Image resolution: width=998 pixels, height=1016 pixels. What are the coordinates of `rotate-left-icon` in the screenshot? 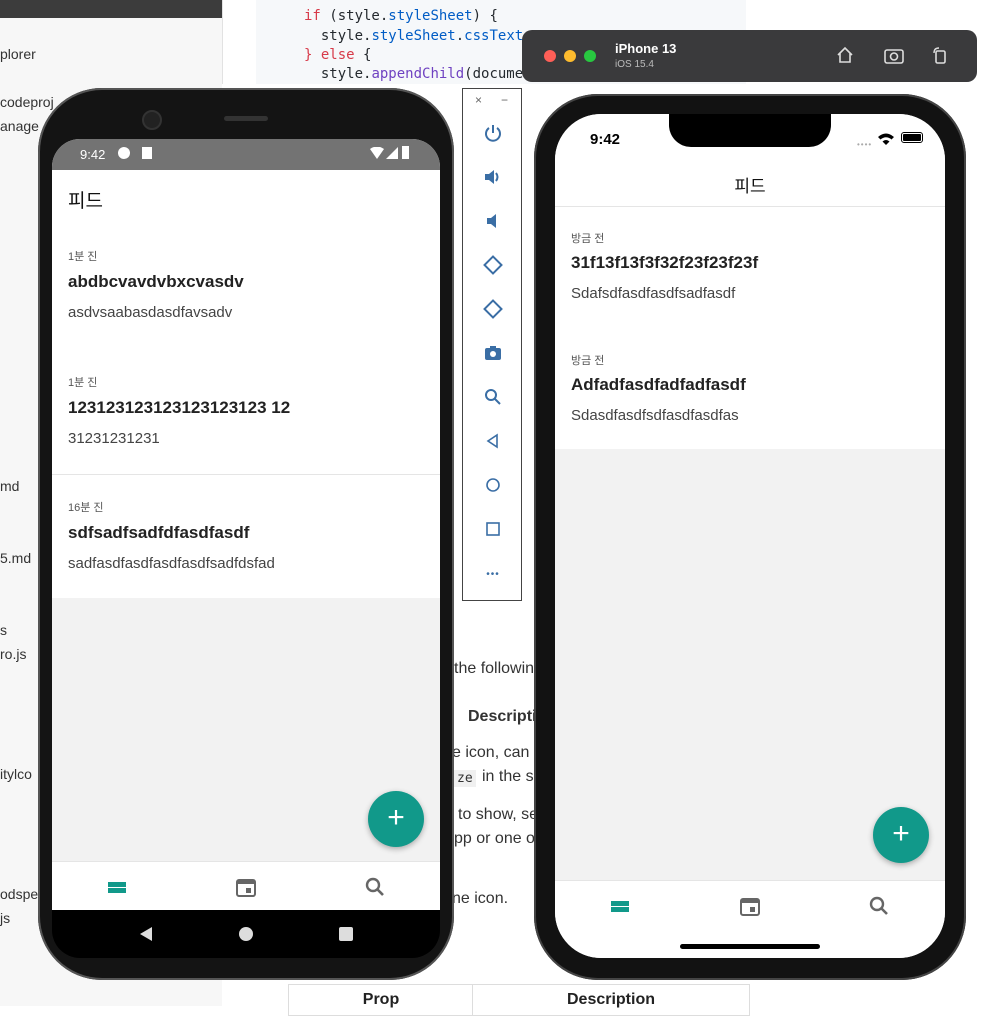 It's located at (493, 267).